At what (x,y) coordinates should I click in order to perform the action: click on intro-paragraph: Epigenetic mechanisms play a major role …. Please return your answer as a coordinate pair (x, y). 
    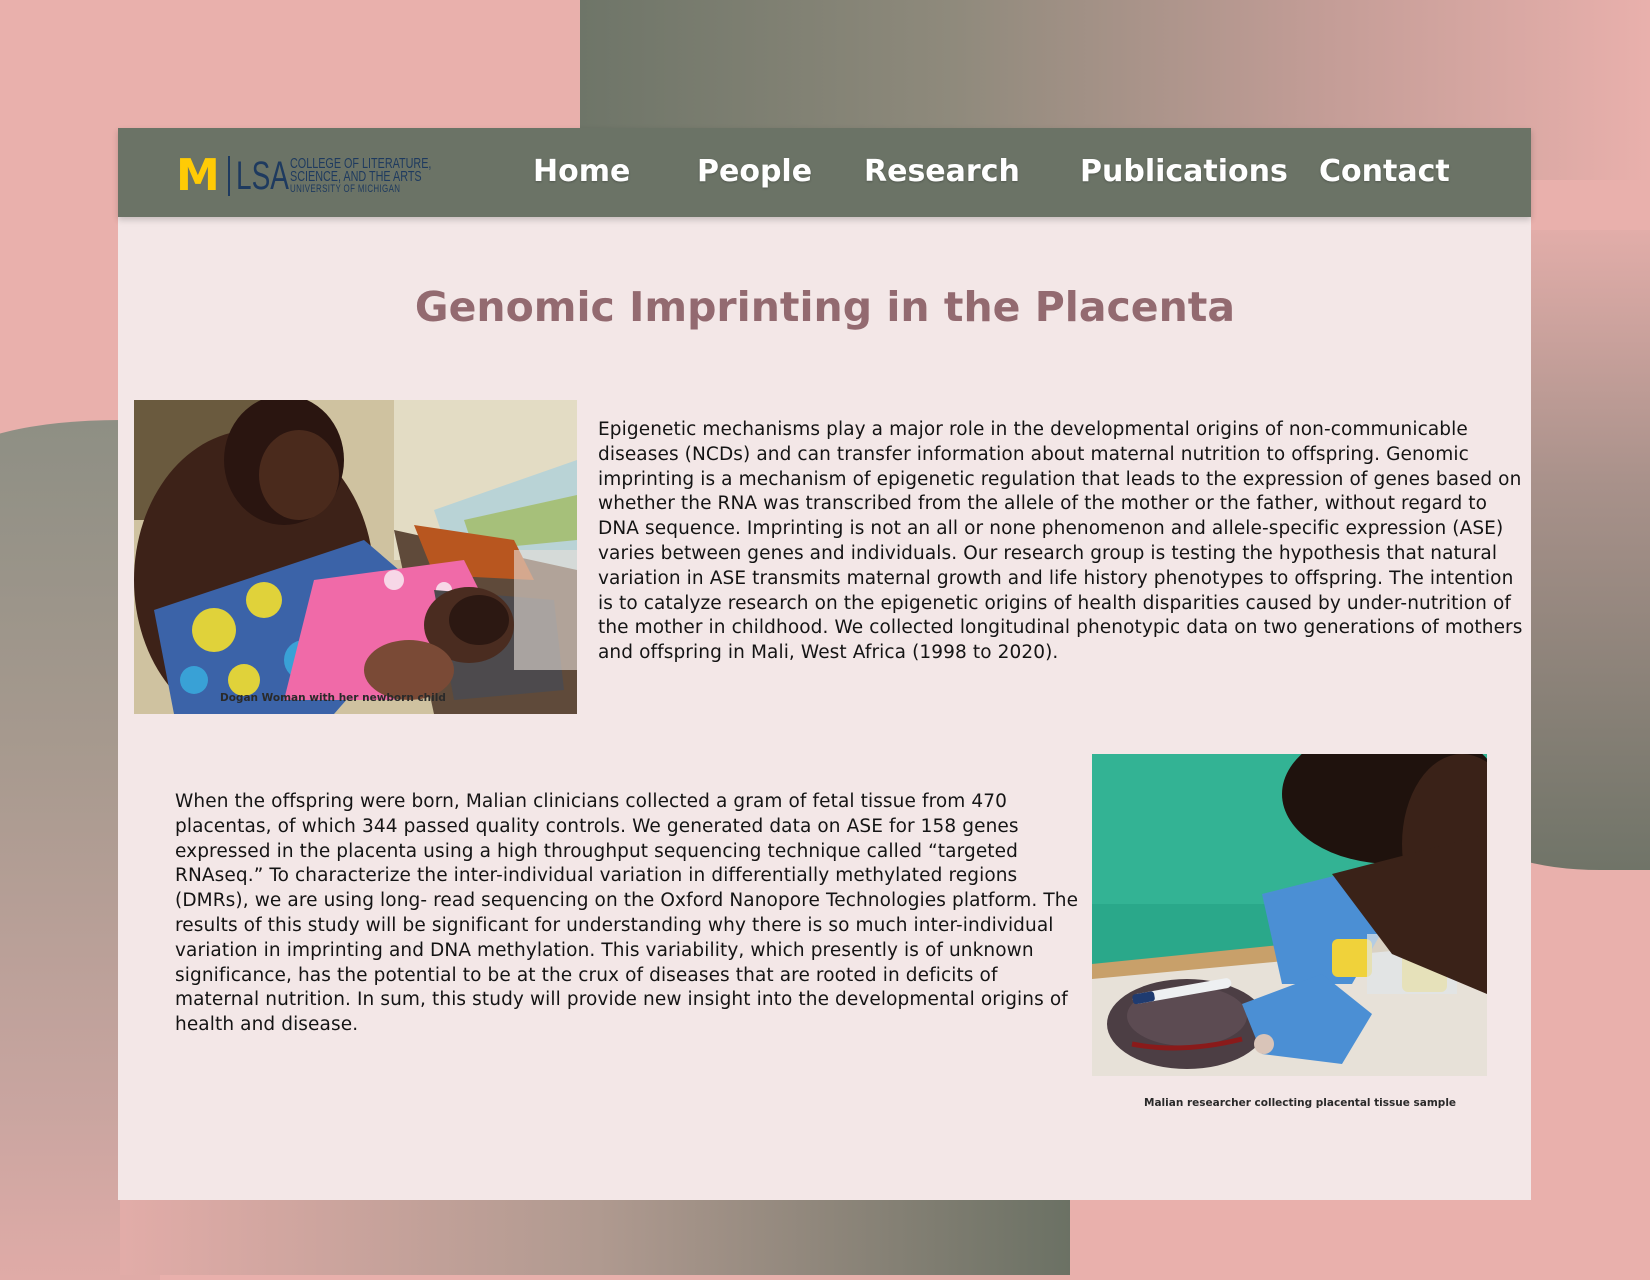
    Looking at the image, I should click on (1060, 541).